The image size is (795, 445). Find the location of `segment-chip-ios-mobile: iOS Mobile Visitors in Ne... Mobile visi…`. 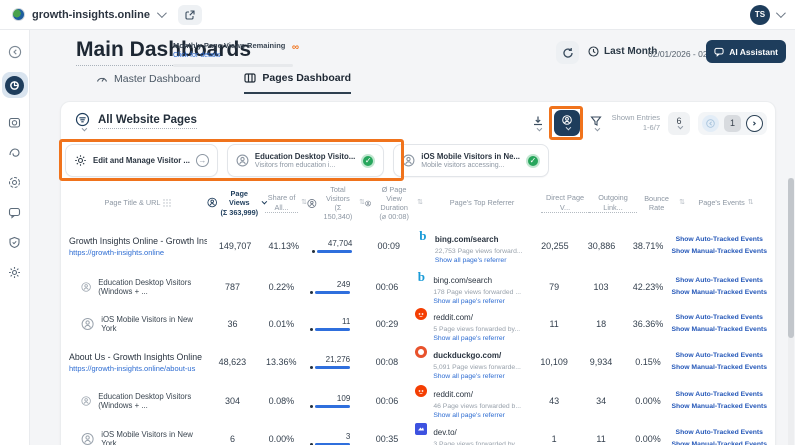

segment-chip-ios-mobile: iOS Mobile Visitors in Ne... Mobile visi… is located at coordinates (471, 160).